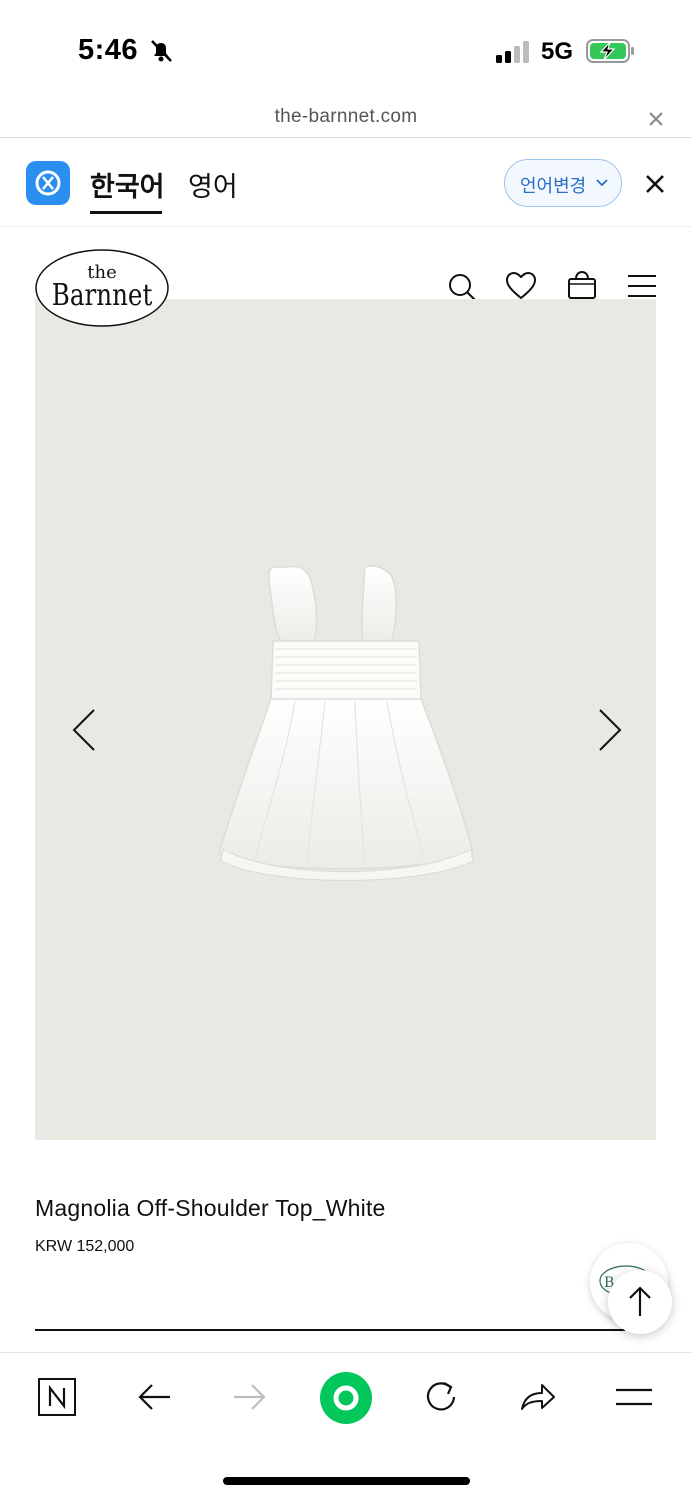 The height and width of the screenshot is (1500, 692). I want to click on arrow-up-icon, so click(640, 1301).